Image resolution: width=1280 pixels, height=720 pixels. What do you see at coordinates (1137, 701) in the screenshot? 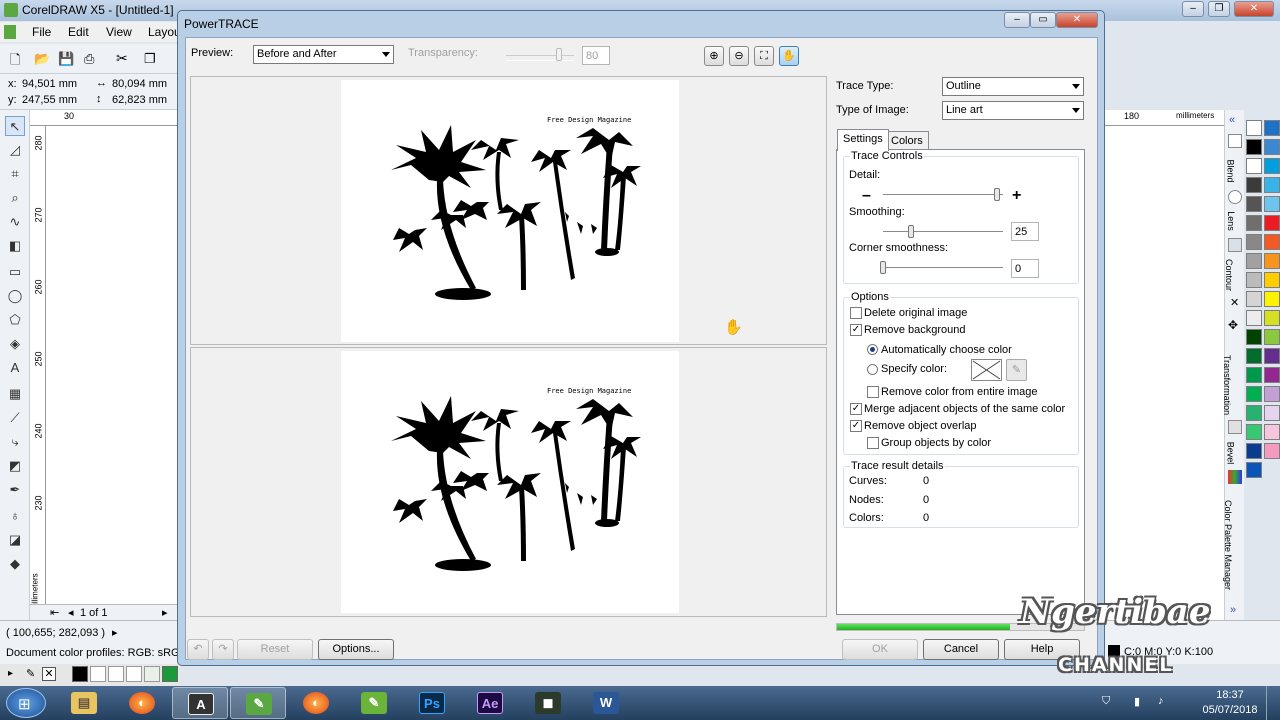
I see `network-icon: ▮` at bounding box center [1137, 701].